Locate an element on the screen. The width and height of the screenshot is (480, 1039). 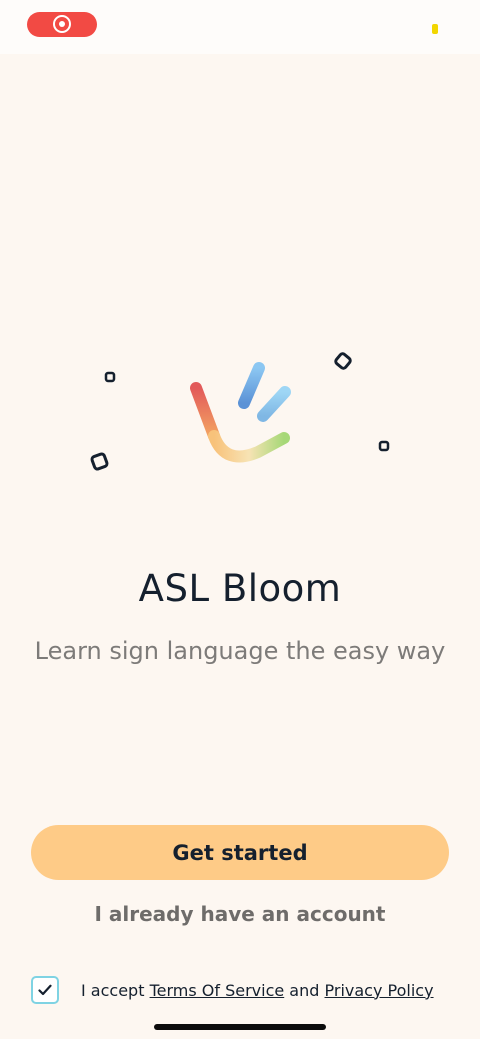
terms-prefix: I accept is located at coordinates (115, 990).